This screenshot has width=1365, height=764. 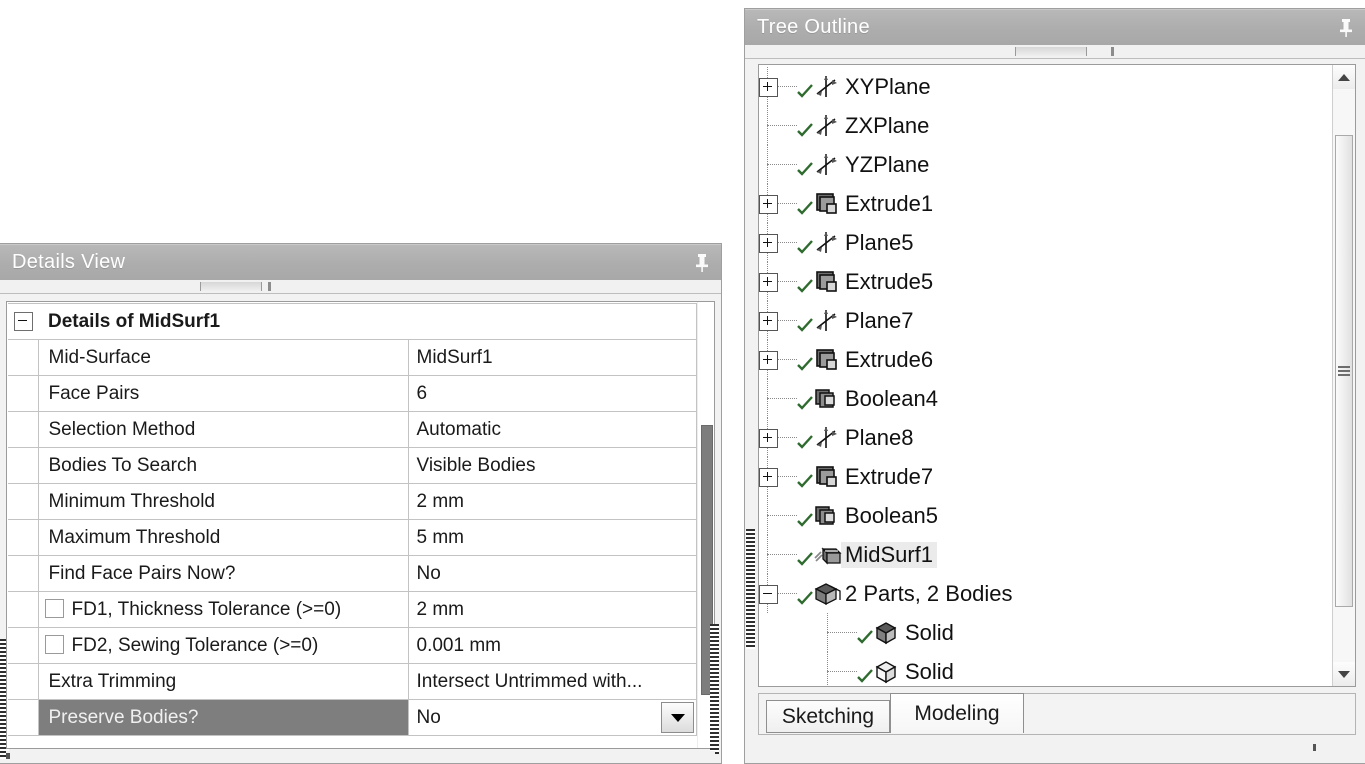 What do you see at coordinates (552, 537) in the screenshot?
I see `details-value-cell: 5 mm` at bounding box center [552, 537].